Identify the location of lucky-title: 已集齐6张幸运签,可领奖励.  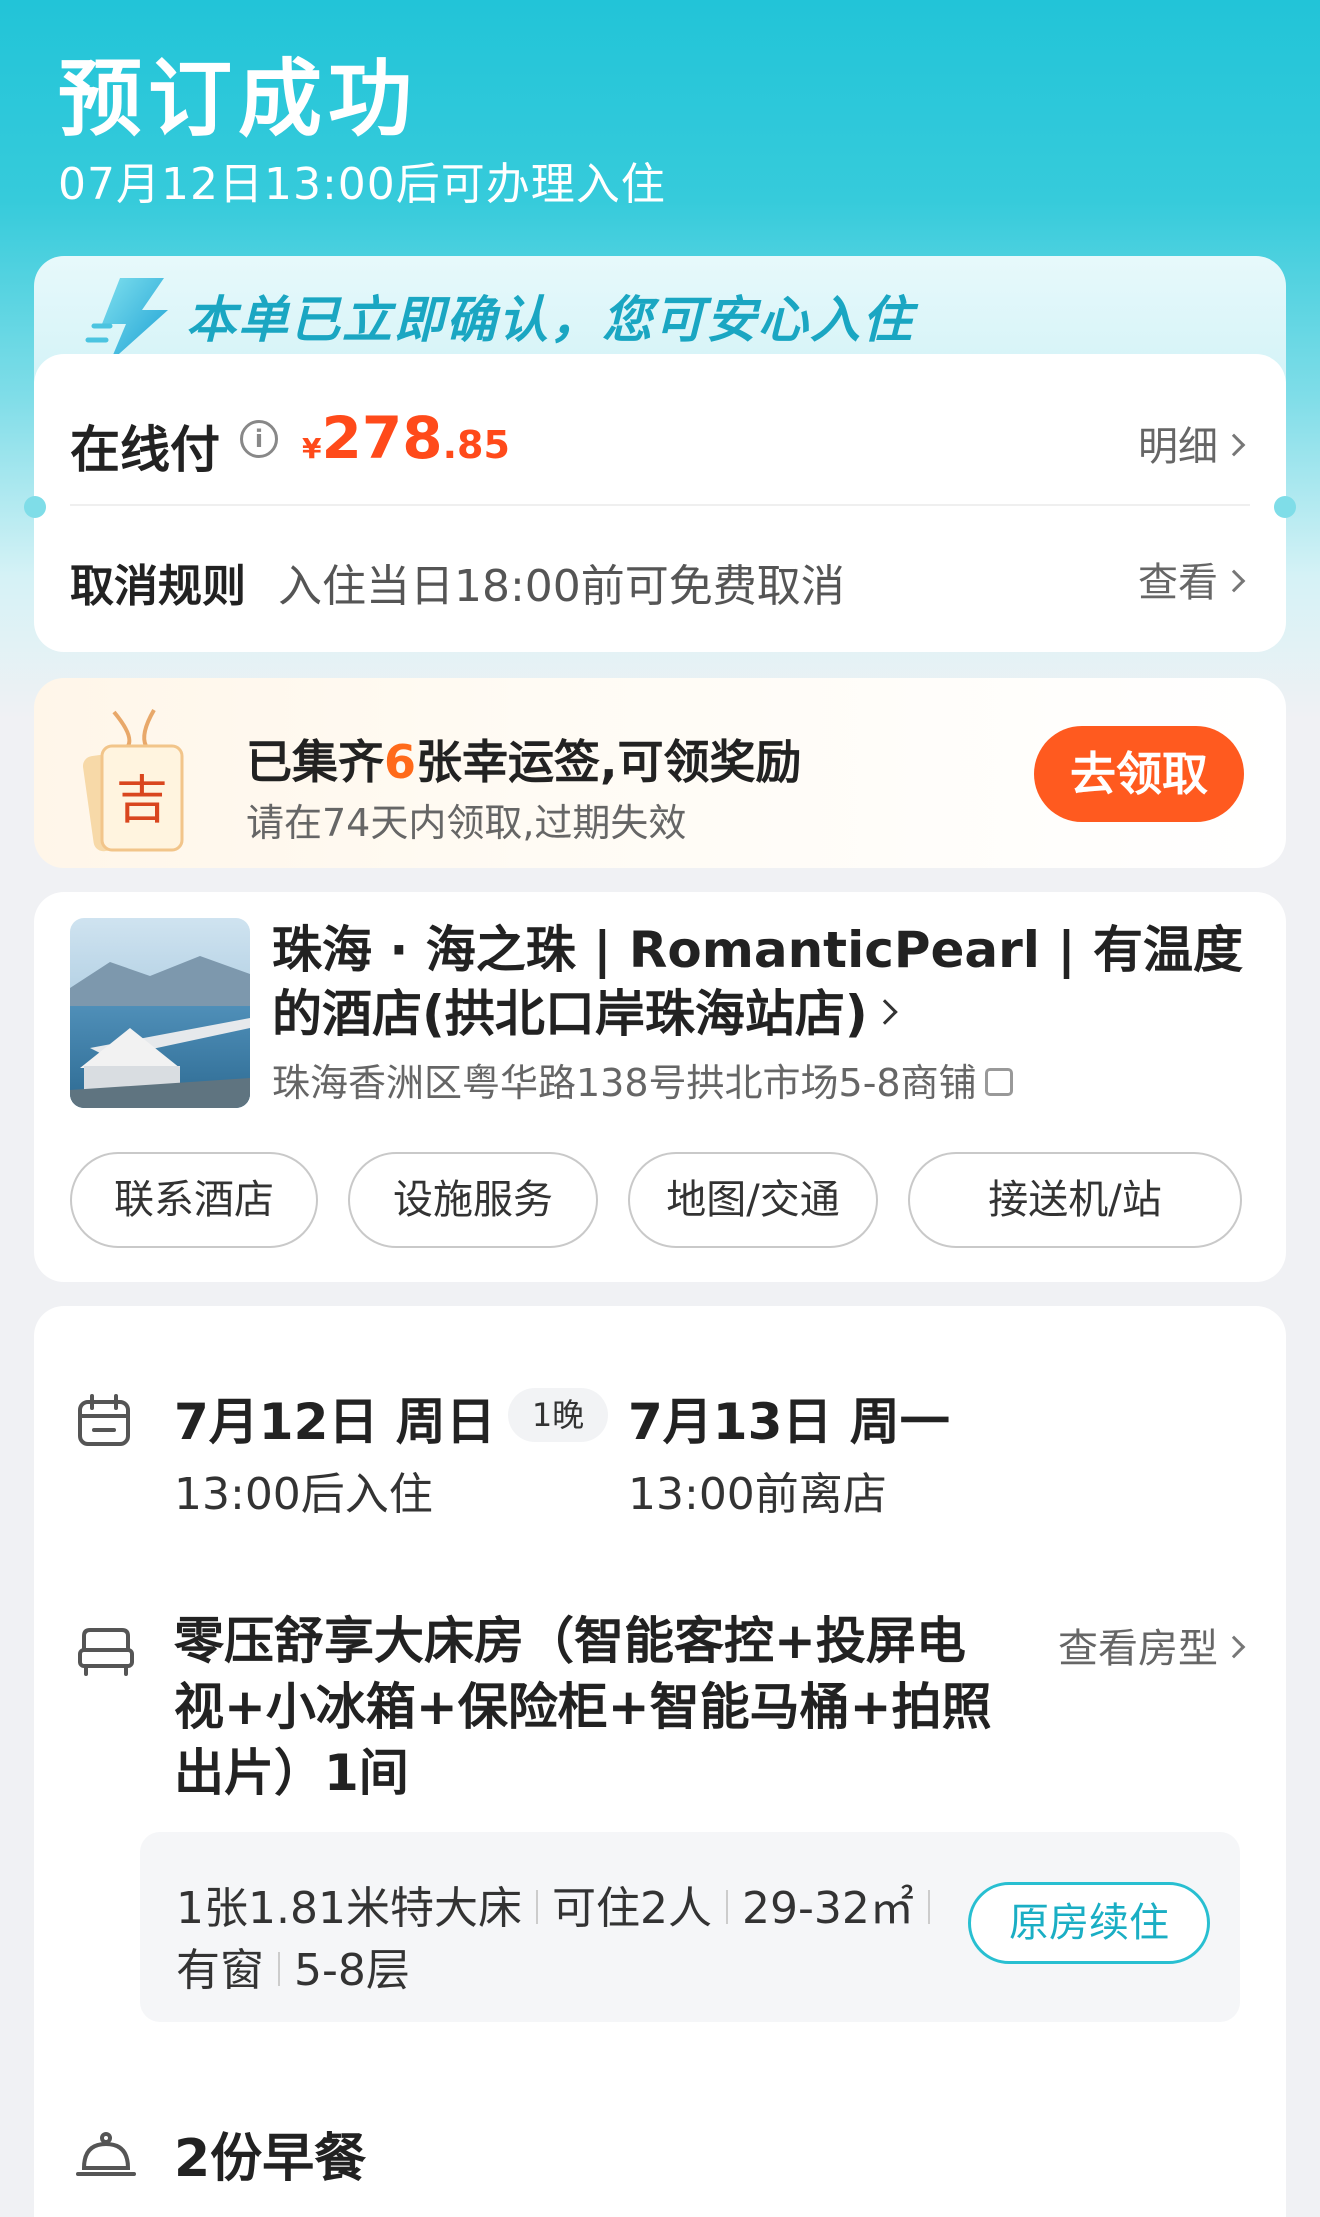
(524, 759).